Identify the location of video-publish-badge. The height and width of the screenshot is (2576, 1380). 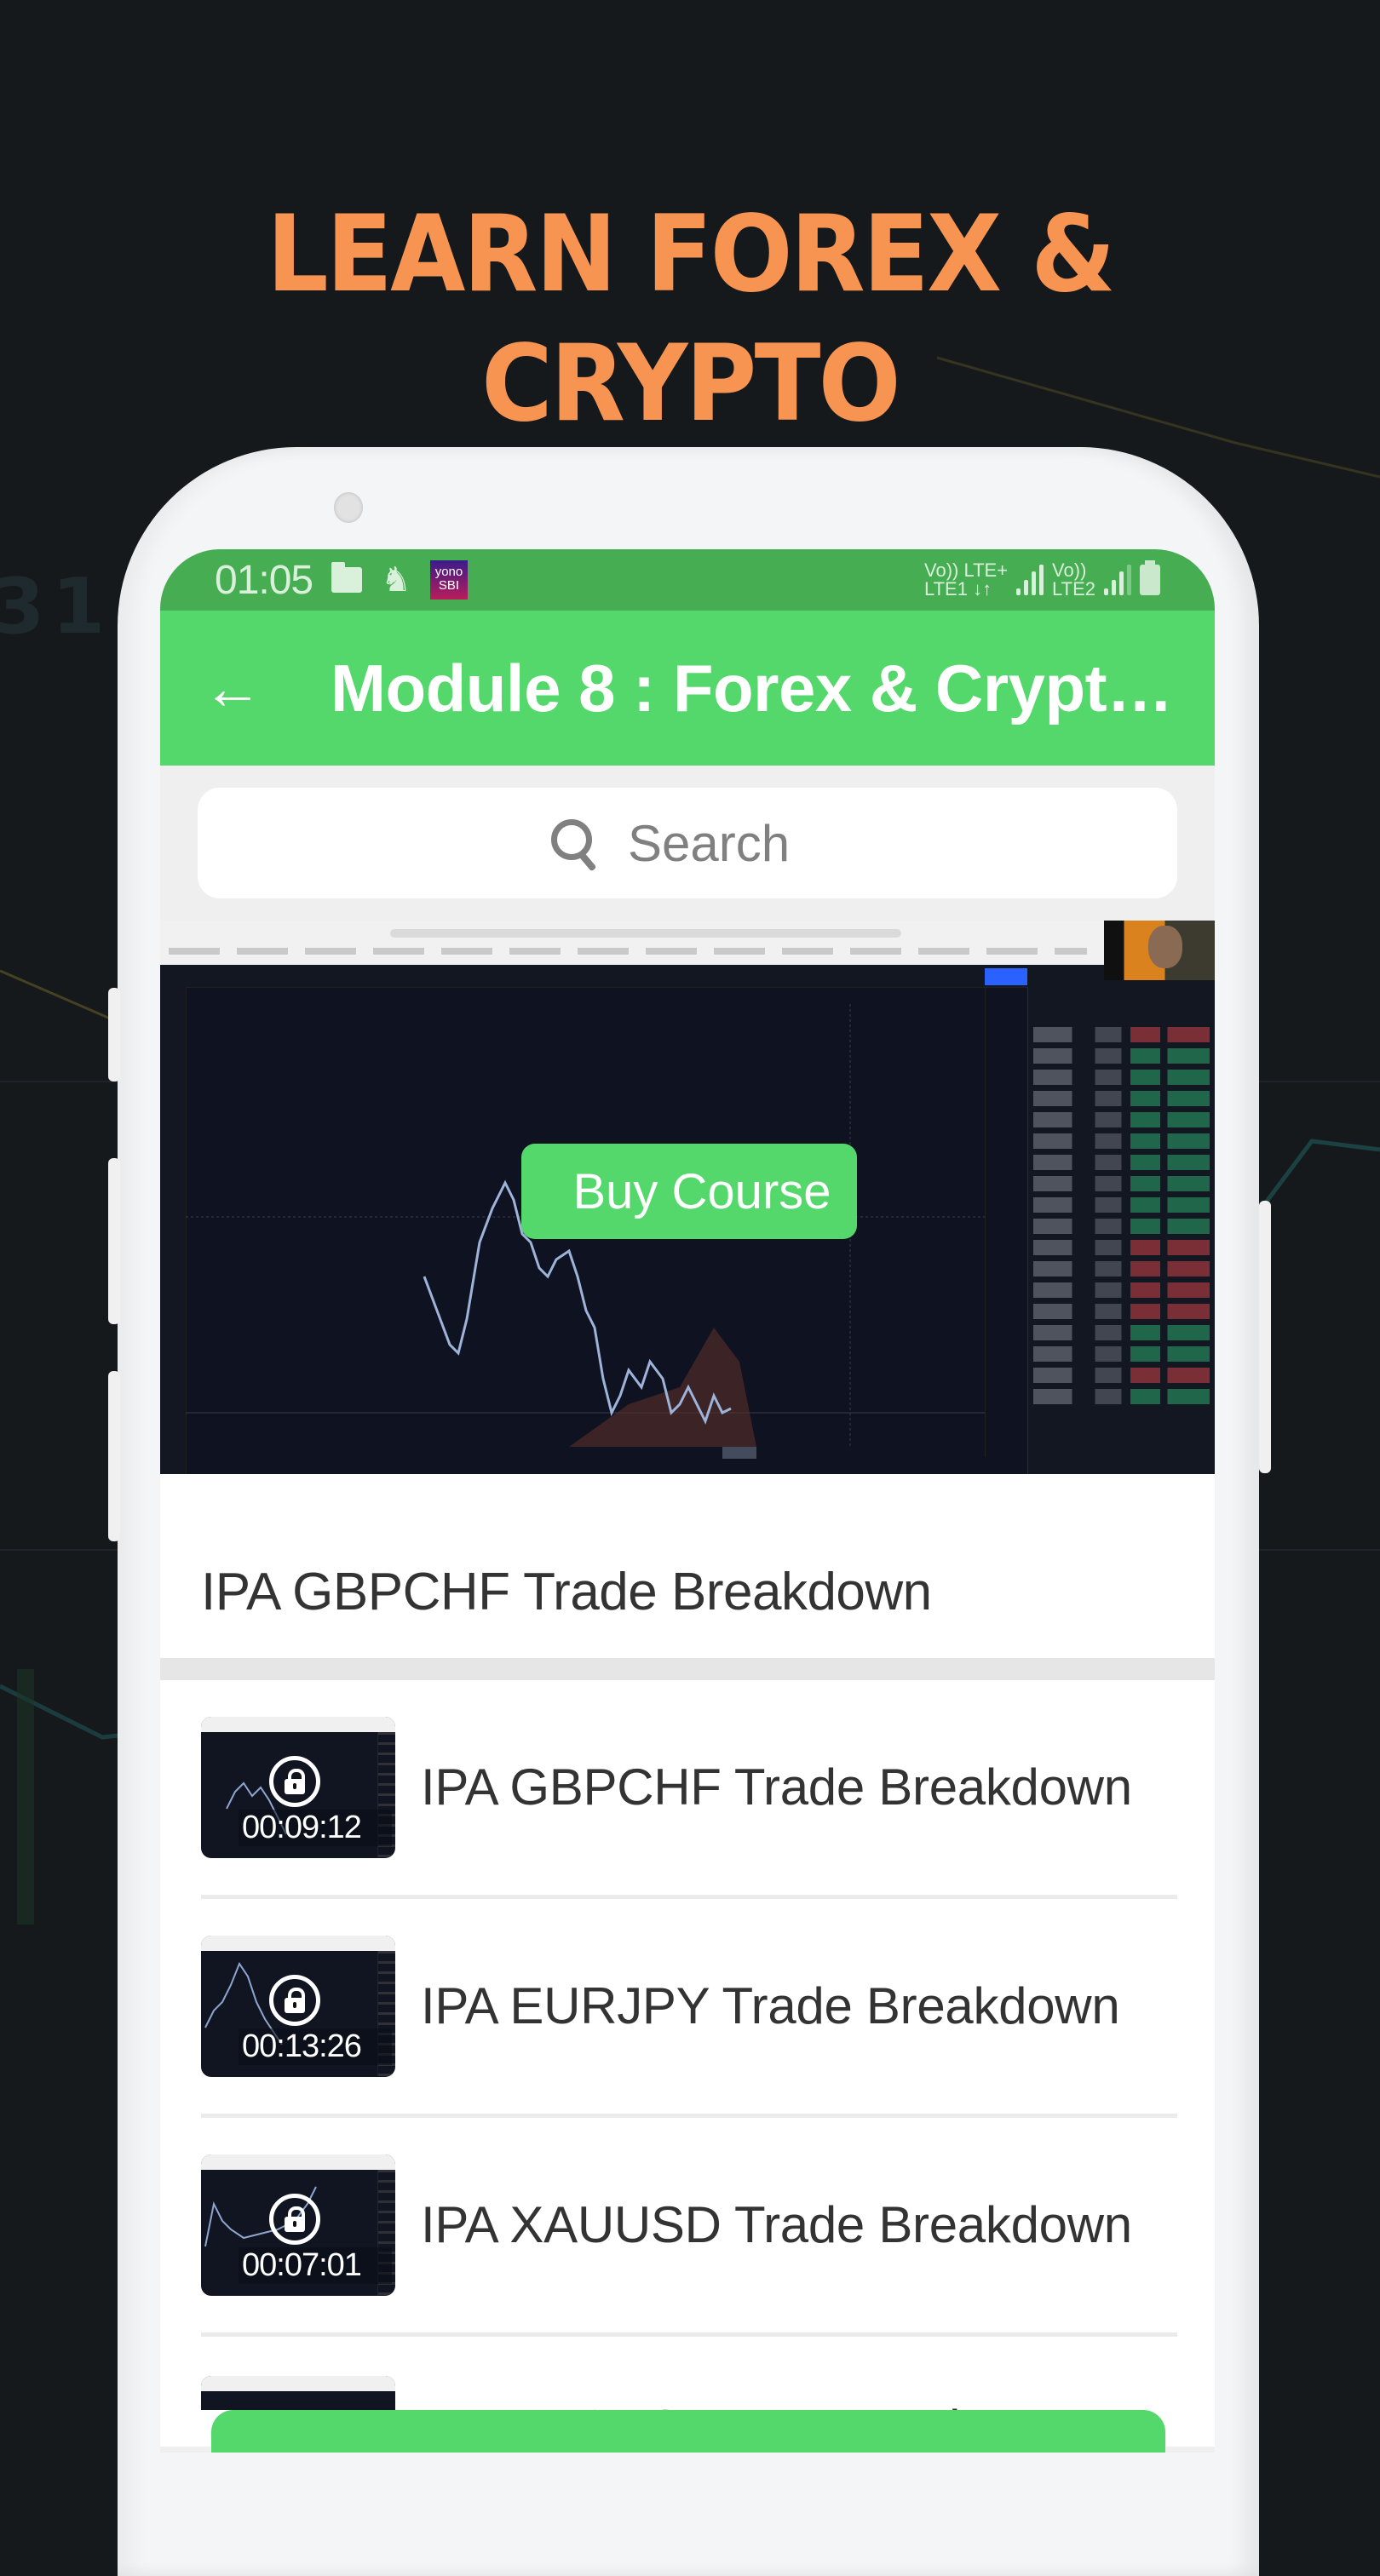
(1006, 976).